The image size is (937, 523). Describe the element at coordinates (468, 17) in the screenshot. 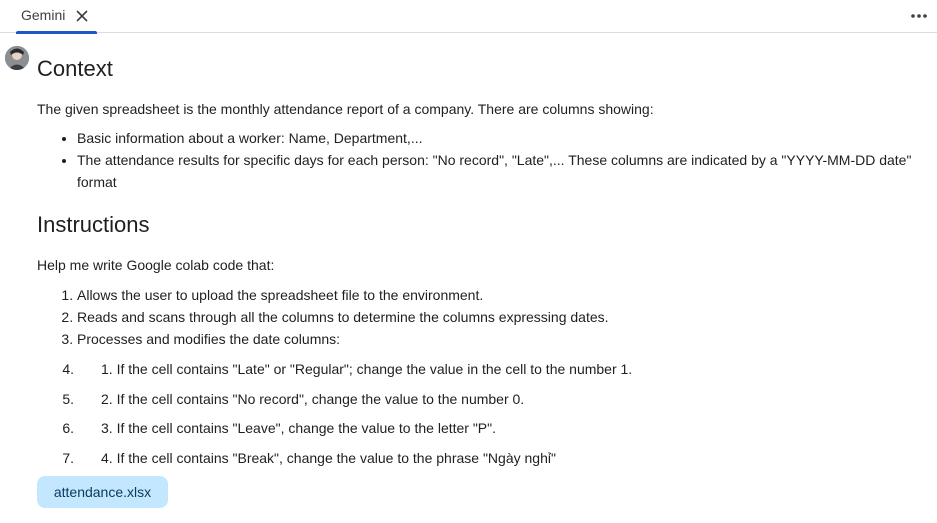

I see `tab-bar: Gemini` at that location.